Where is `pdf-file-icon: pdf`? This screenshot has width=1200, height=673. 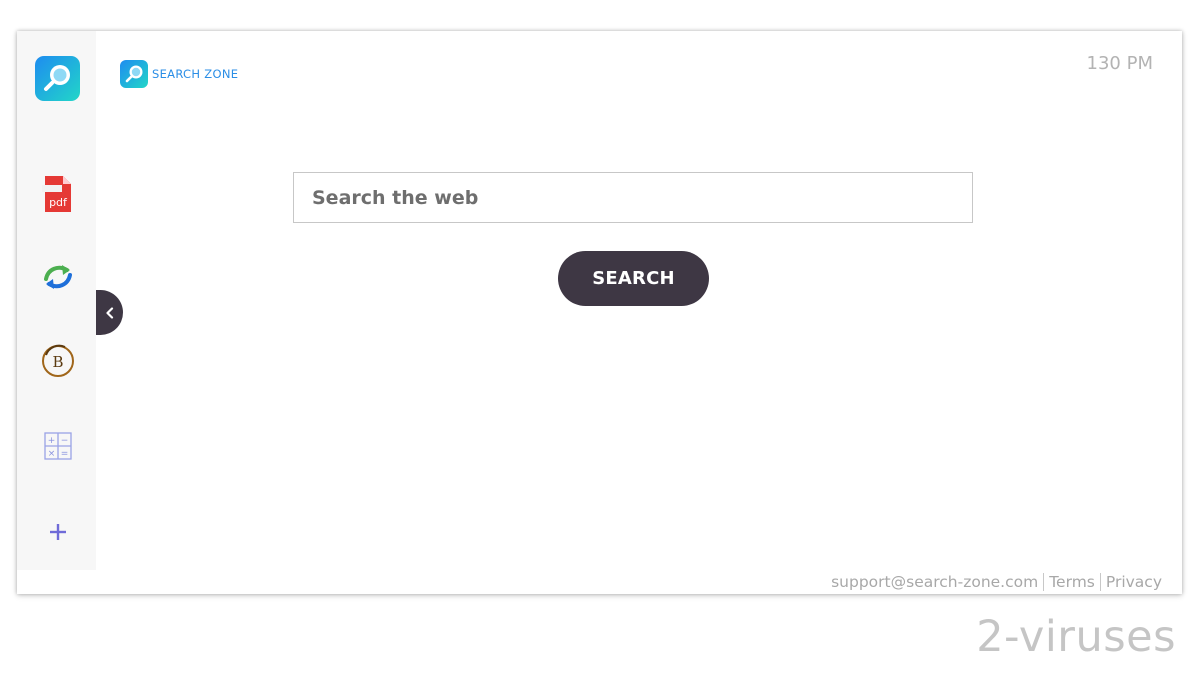 pdf-file-icon: pdf is located at coordinates (56, 193).